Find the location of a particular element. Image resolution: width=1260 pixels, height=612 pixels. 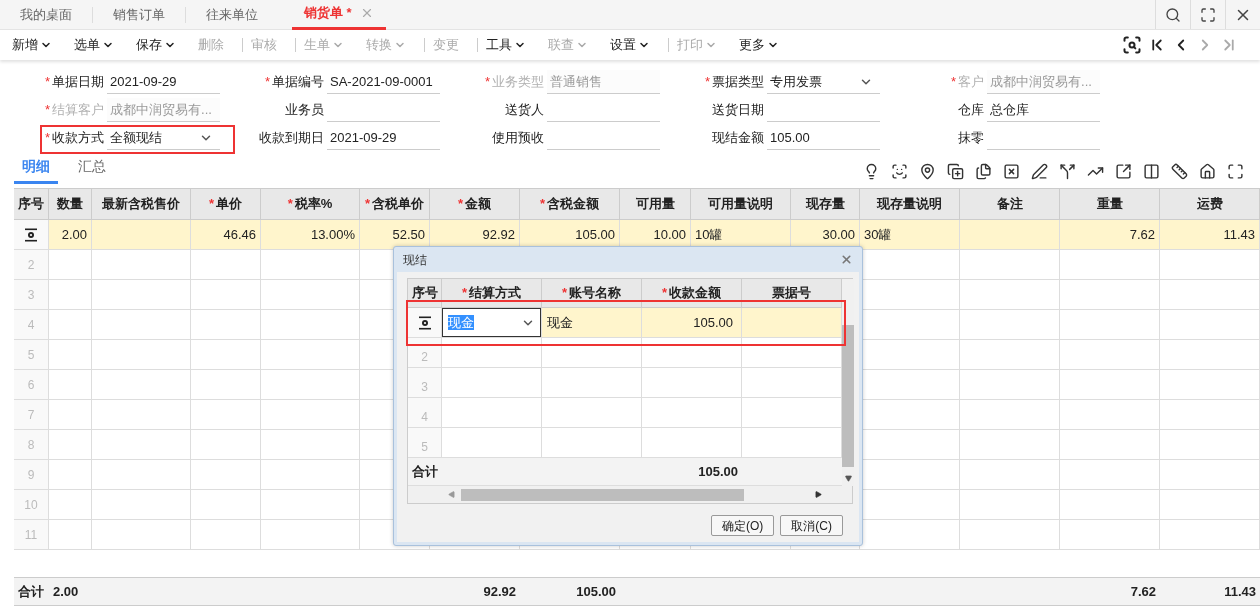

dialog-button: 确定(O) is located at coordinates (743, 525).